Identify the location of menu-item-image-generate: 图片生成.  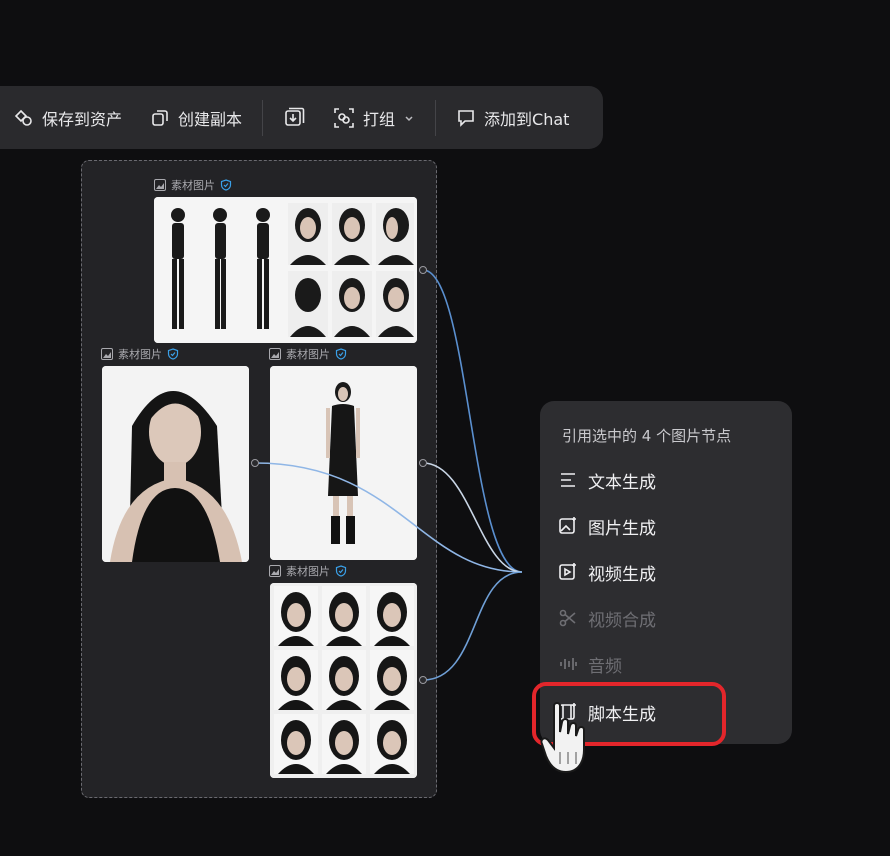
(607, 526).